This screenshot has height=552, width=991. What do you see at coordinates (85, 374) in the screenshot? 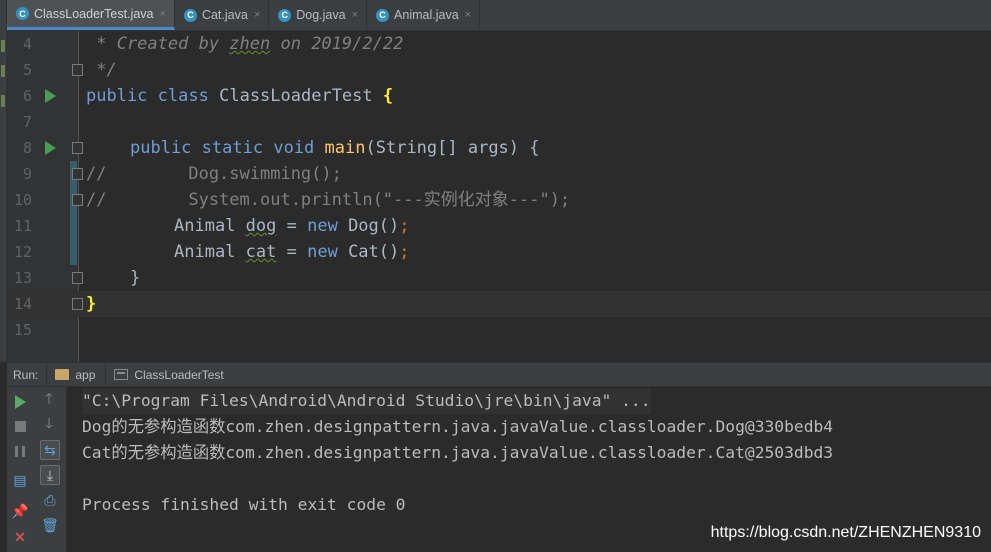
I see `run-tab-label: app` at bounding box center [85, 374].